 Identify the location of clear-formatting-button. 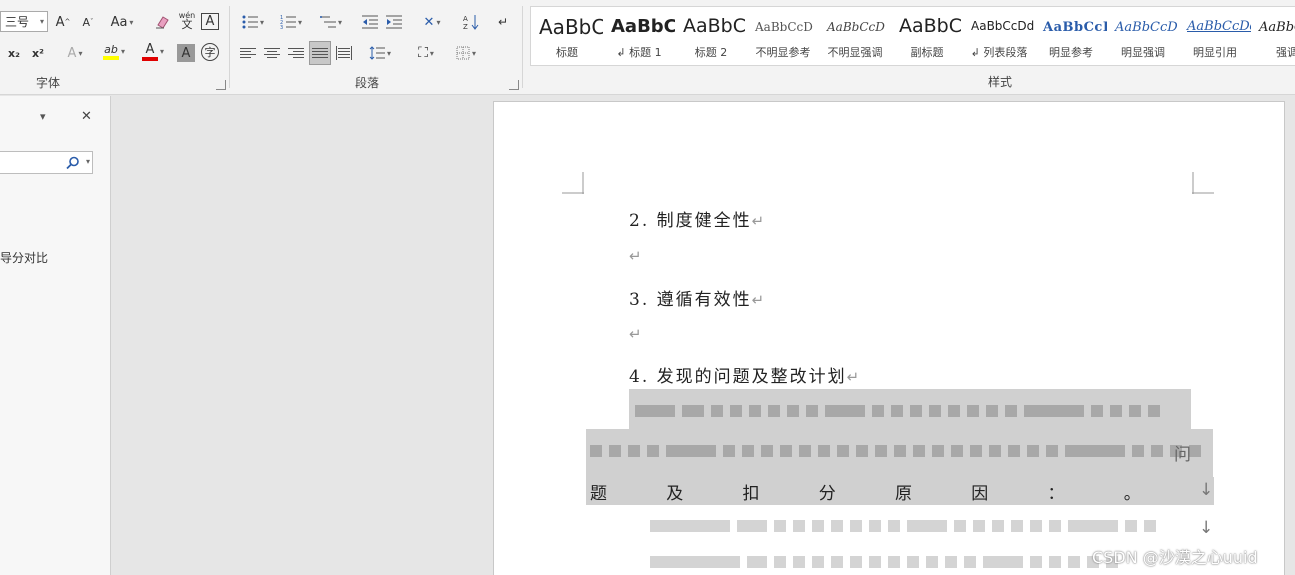
(162, 22).